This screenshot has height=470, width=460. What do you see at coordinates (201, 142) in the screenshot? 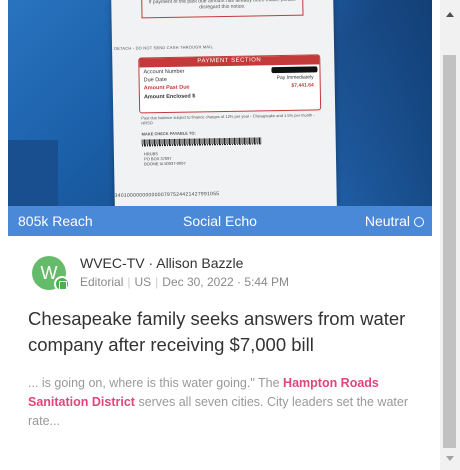
I see `barcode` at bounding box center [201, 142].